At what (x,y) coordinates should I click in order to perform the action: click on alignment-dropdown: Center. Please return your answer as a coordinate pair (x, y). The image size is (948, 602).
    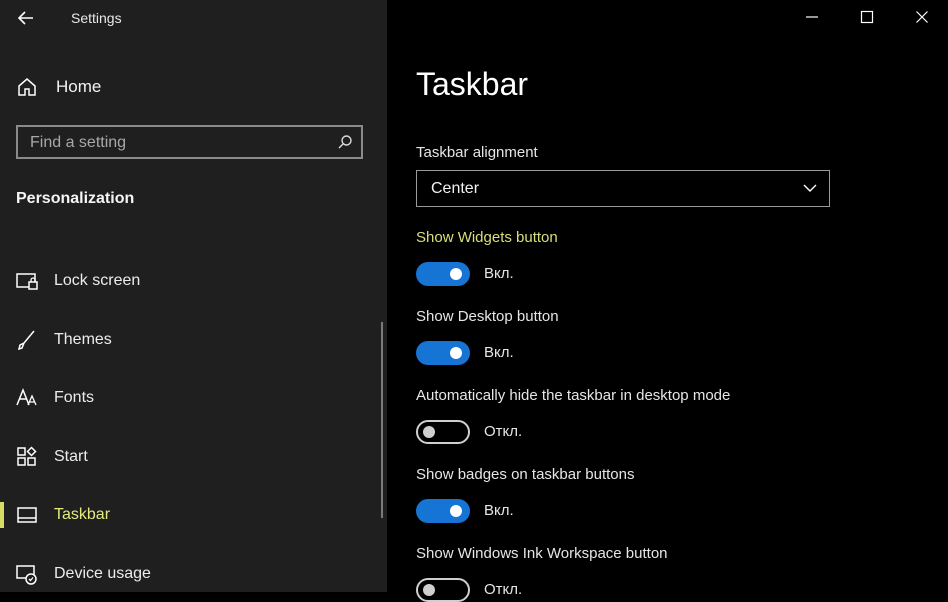
    Looking at the image, I should click on (623, 188).